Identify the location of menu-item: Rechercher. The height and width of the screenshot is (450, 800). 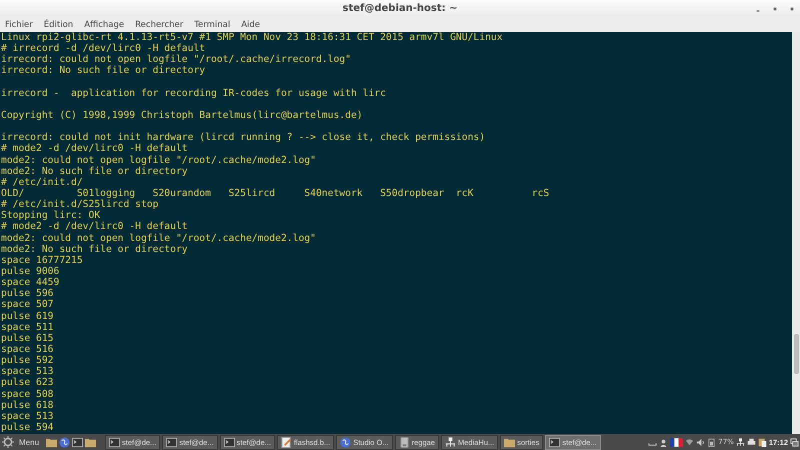
(159, 25).